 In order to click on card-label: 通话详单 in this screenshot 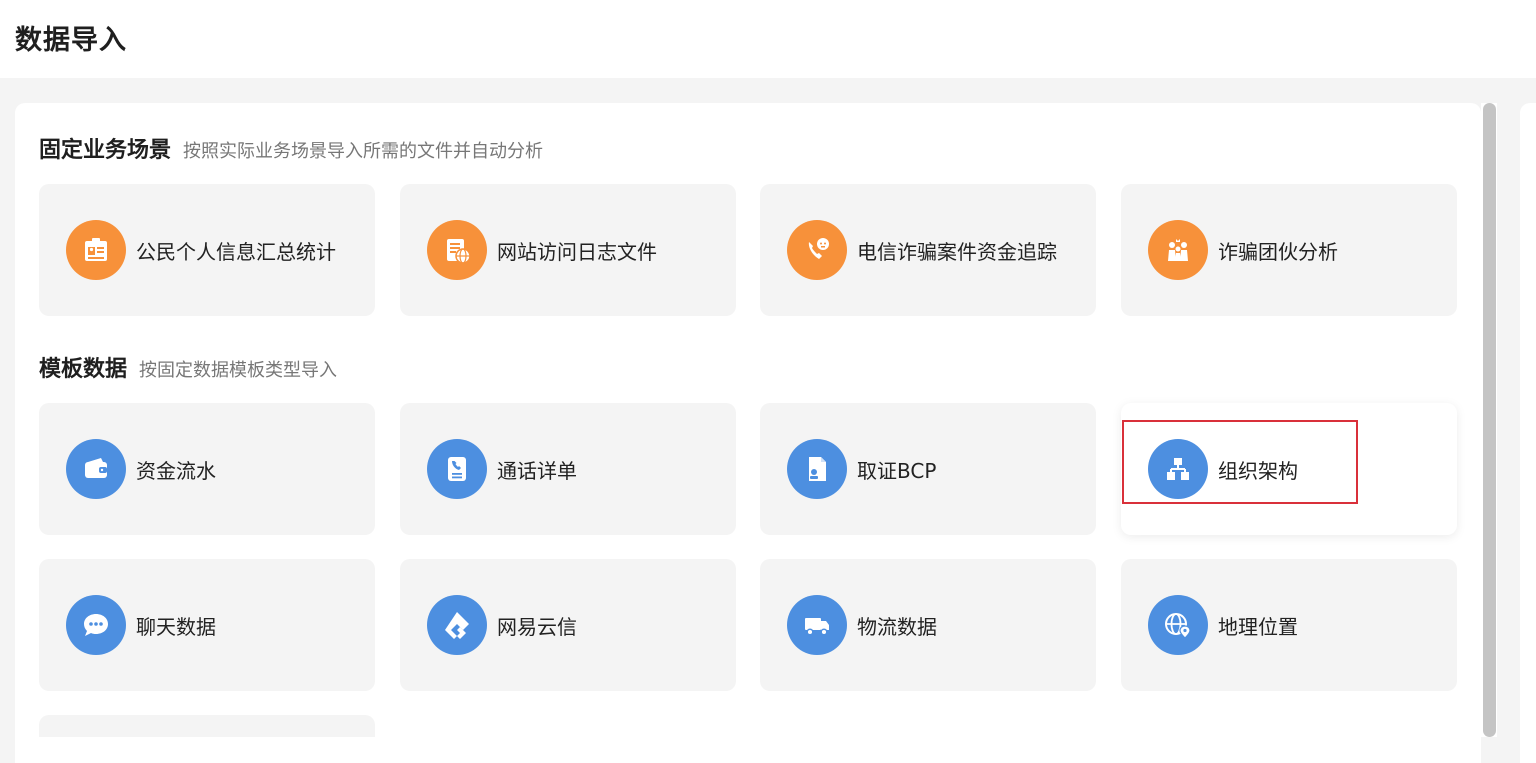, I will do `click(537, 470)`.